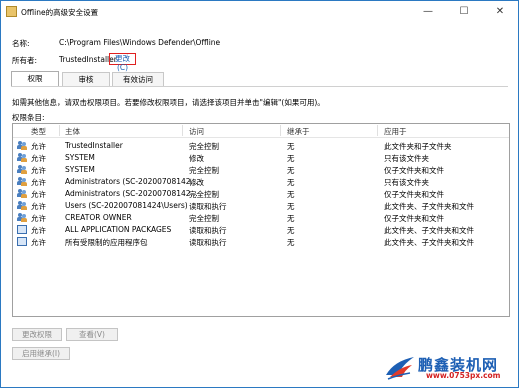 The image size is (520, 389). Describe the element at coordinates (41, 353) in the screenshot. I see `enable-inheritance-button: 启用继承(I)` at that location.